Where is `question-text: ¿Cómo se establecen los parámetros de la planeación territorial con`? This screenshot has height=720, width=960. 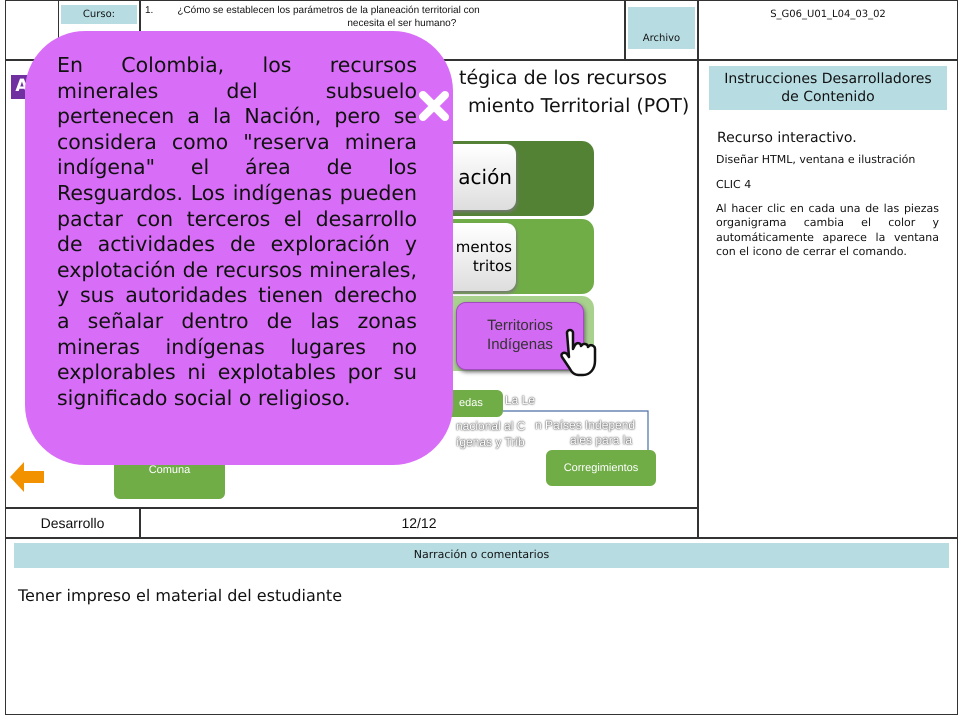 question-text: ¿Cómo se establecen los parámetros de la planeación territorial con is located at coordinates (328, 10).